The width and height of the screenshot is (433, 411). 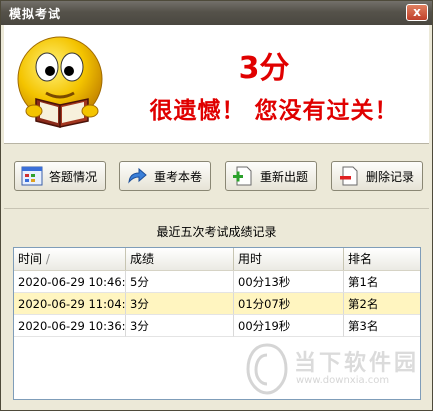 What do you see at coordinates (216, 232) in the screenshot?
I see `records-title: 最近五次考试成绩记录` at bounding box center [216, 232].